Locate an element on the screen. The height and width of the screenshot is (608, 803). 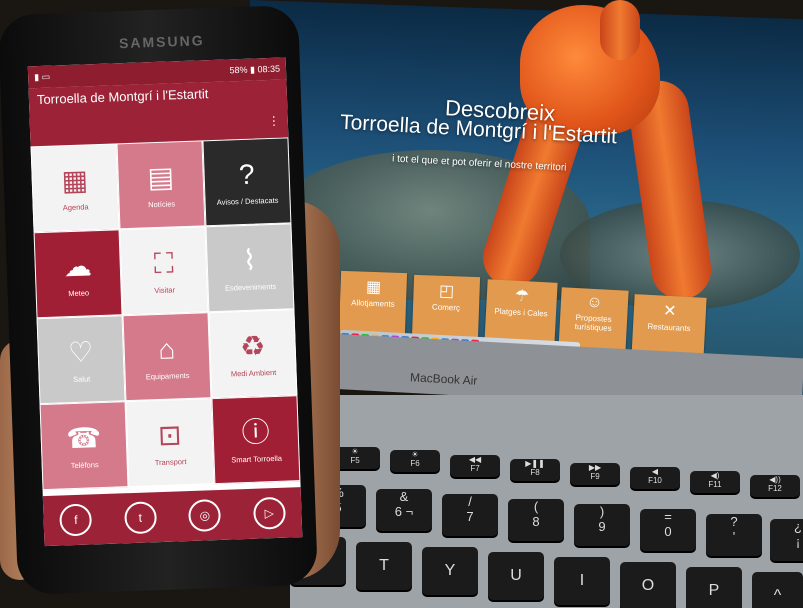
tile-icon: ⌇ is located at coordinates (250, 260).